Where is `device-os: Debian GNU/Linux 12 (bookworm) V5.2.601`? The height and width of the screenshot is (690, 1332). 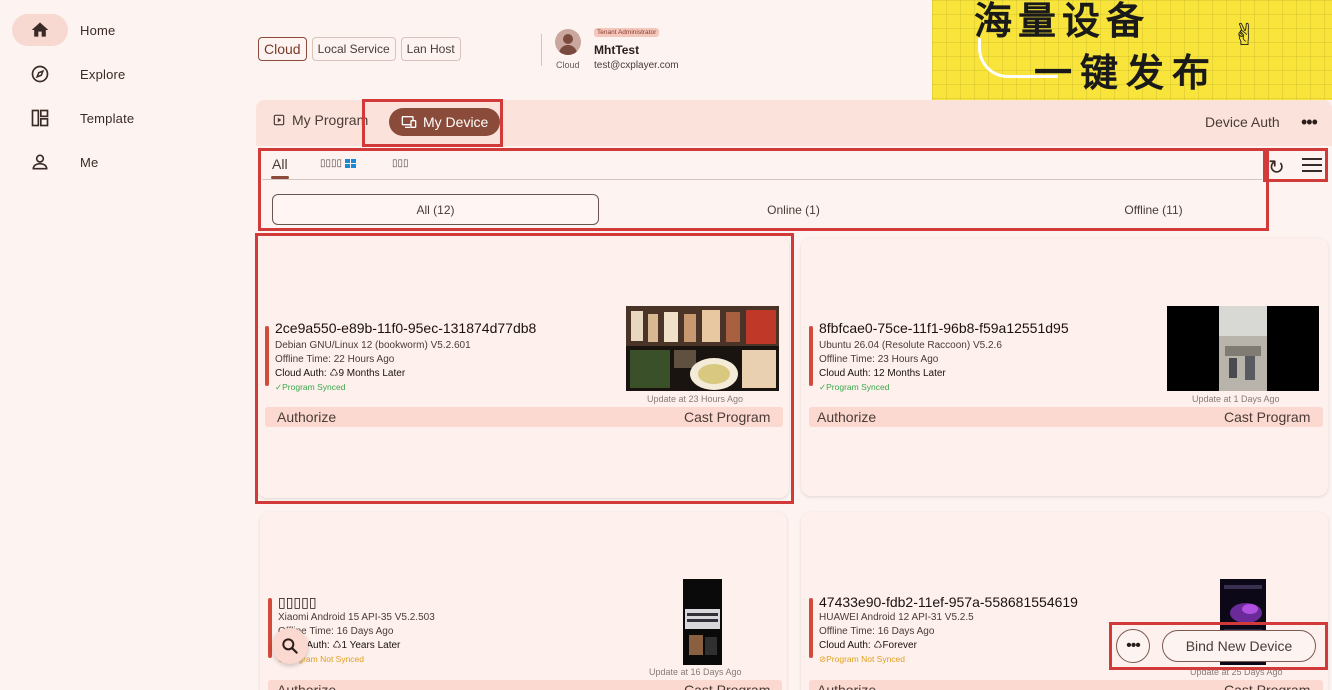 device-os: Debian GNU/Linux 12 (bookworm) V5.2.601 is located at coordinates (373, 345).